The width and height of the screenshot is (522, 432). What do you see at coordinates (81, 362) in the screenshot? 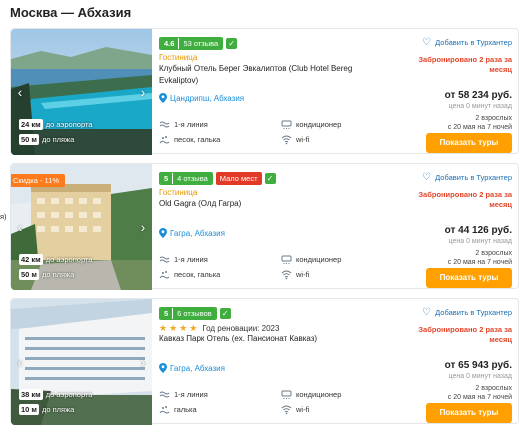
I see `hotel-photo: ‹ › 38 км до аэропорта 10 м до пляжа` at bounding box center [81, 362].